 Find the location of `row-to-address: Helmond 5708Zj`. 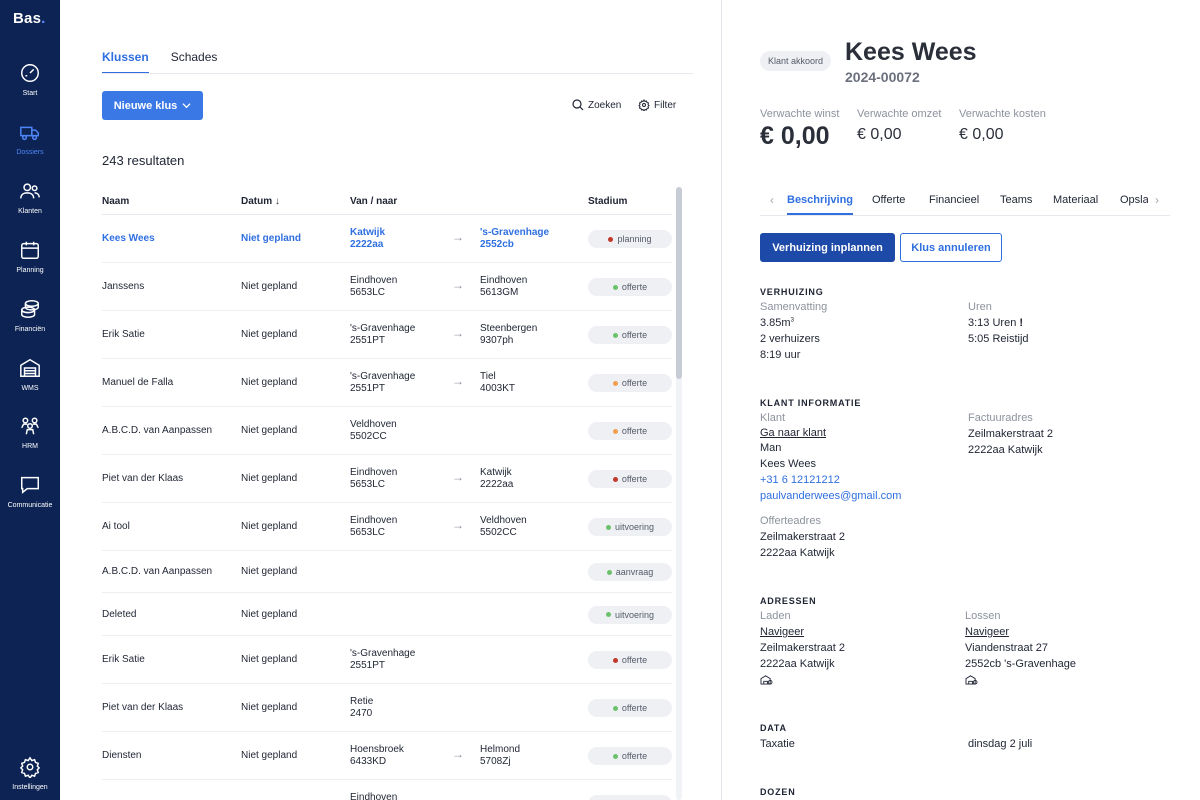

row-to-address: Helmond 5708Zj is located at coordinates (500, 755).